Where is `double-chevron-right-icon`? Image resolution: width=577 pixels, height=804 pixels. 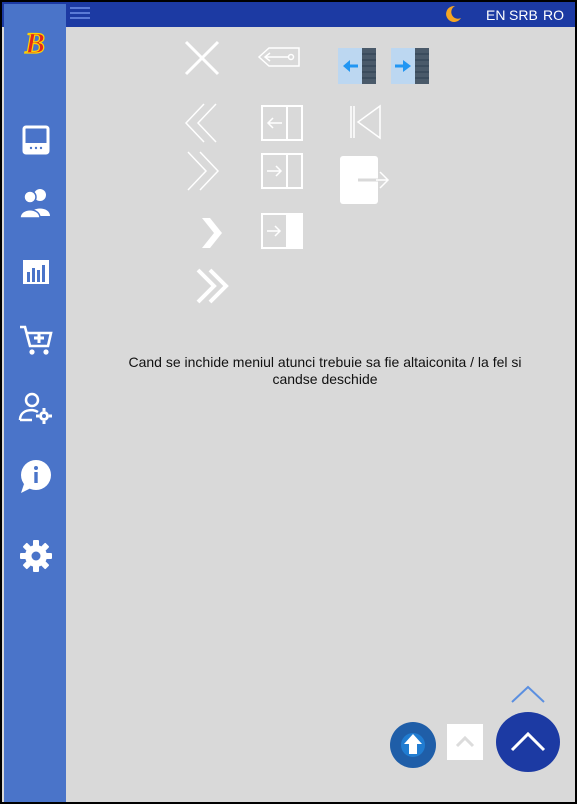
double-chevron-right-icon is located at coordinates (202, 171).